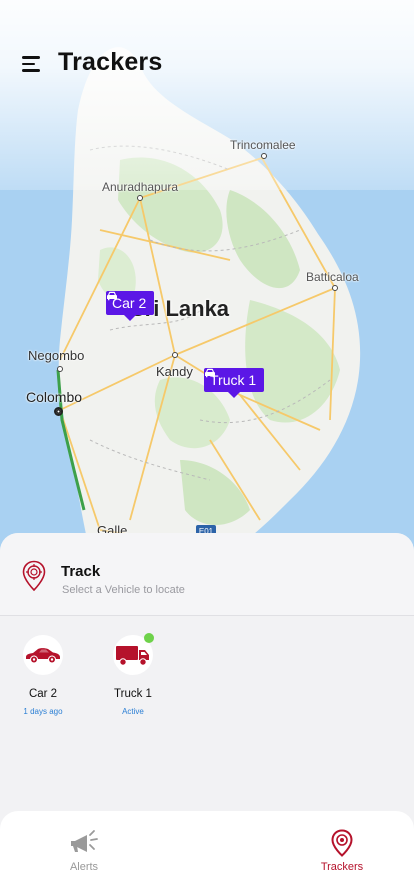 This screenshot has height=896, width=414. What do you see at coordinates (174, 371) in the screenshot?
I see `city-label: Kandy` at bounding box center [174, 371].